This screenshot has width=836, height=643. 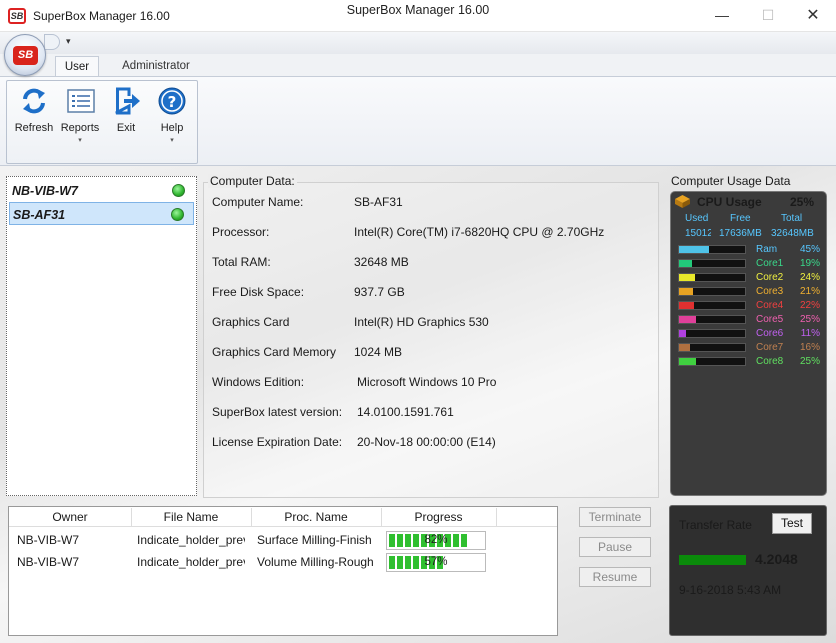 What do you see at coordinates (418, 43) in the screenshot?
I see `quick-access-bar` at bounding box center [418, 43].